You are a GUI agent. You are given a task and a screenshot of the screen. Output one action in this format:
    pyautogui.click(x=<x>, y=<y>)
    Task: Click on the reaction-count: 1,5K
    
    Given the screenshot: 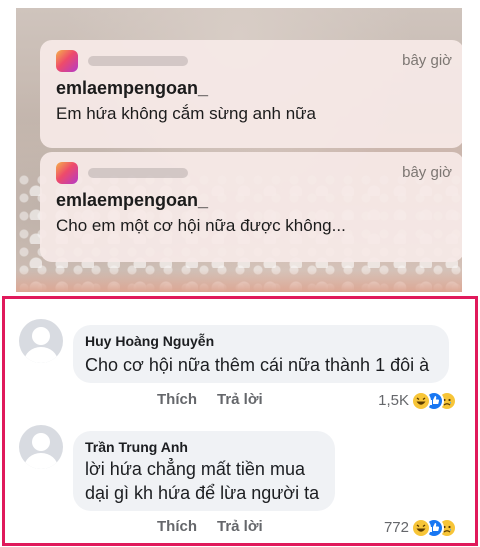 What is the action you would take?
    pyautogui.click(x=385, y=400)
    